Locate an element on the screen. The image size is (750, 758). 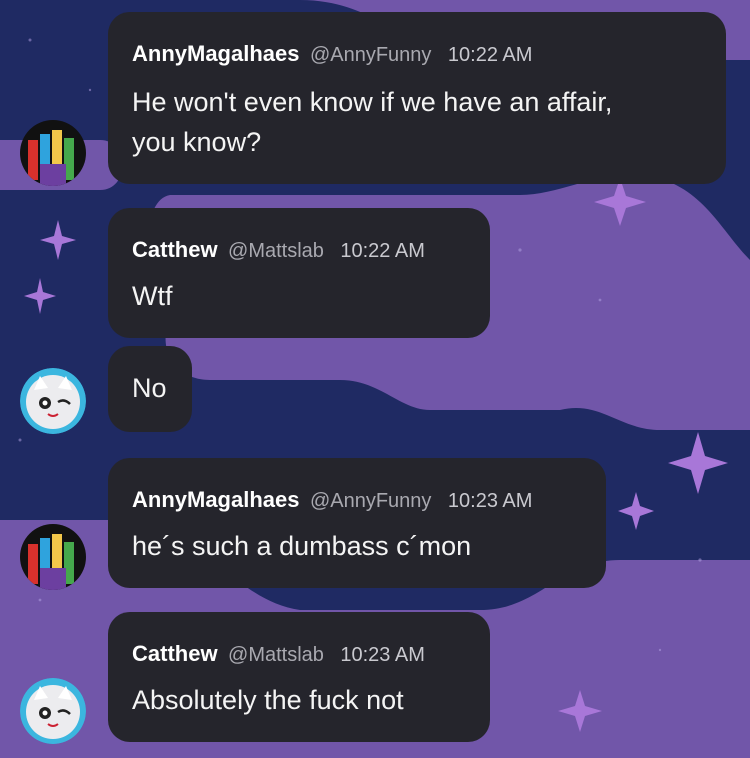
message-text: Wtf is located at coordinates (152, 296).